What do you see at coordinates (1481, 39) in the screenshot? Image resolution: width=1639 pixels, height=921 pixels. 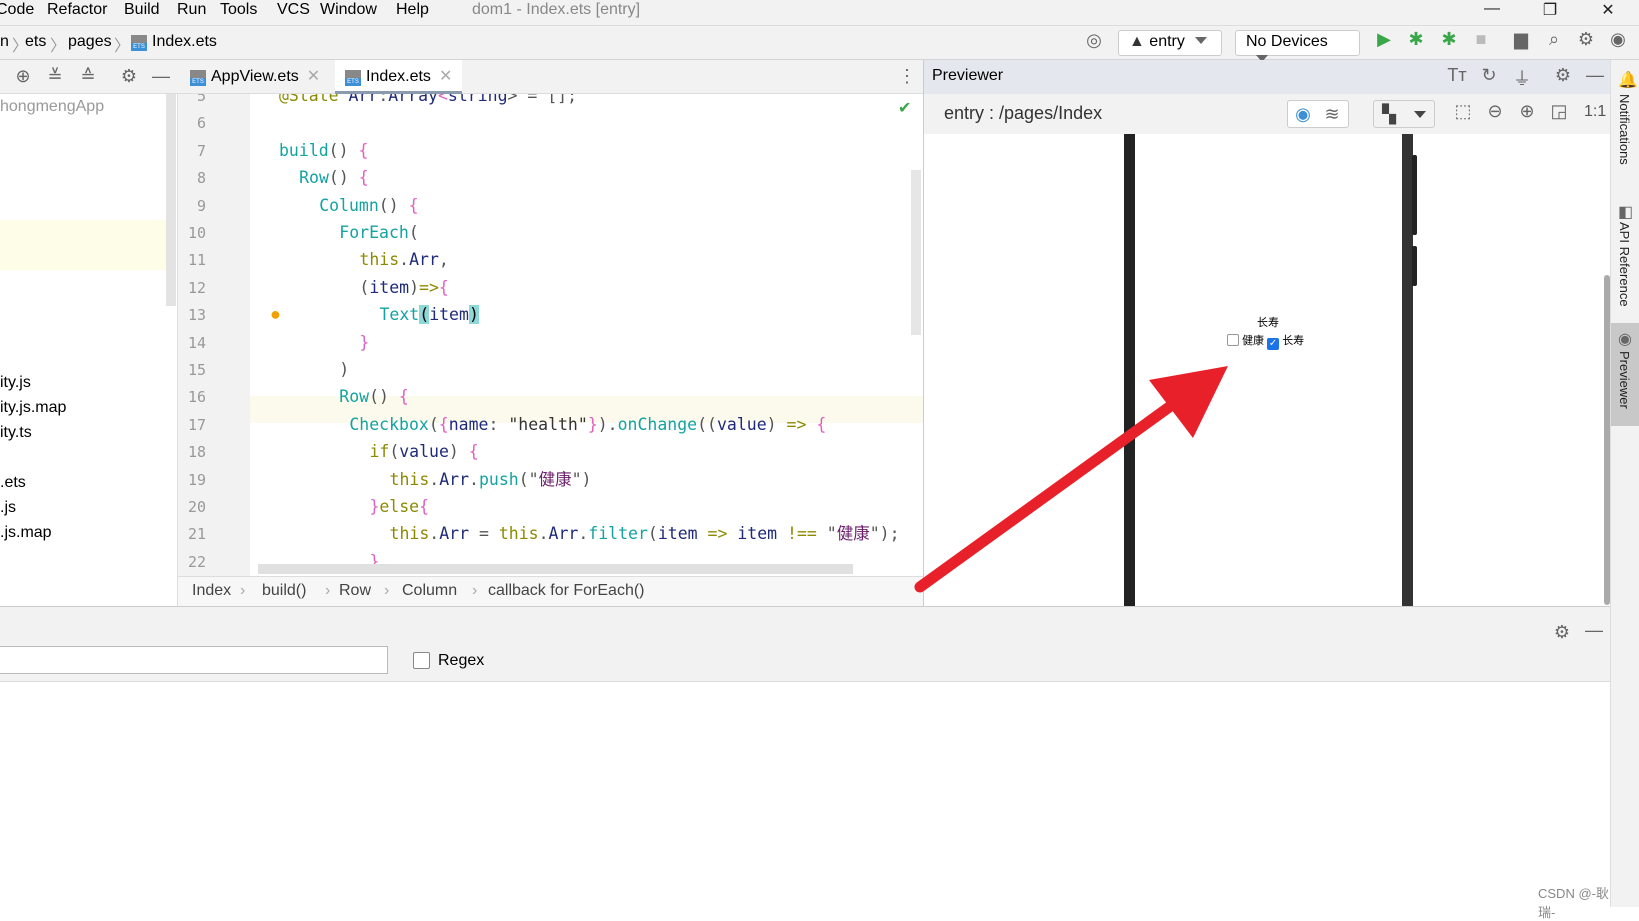 I see `stop-icon: ■` at bounding box center [1481, 39].